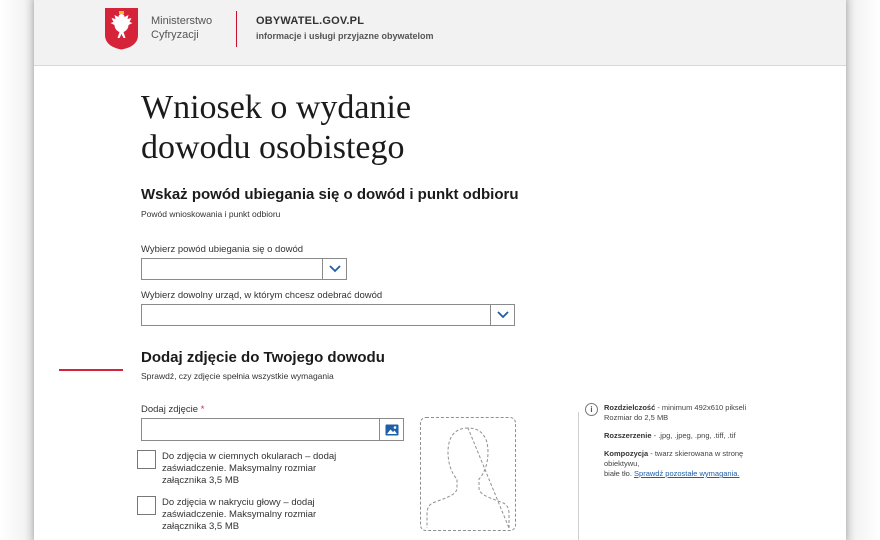 The height and width of the screenshot is (540, 880). Describe the element at coordinates (263, 357) in the screenshot. I see `photo-section-heading: Dodaj zdjęcie do Twojego dowodu` at that location.